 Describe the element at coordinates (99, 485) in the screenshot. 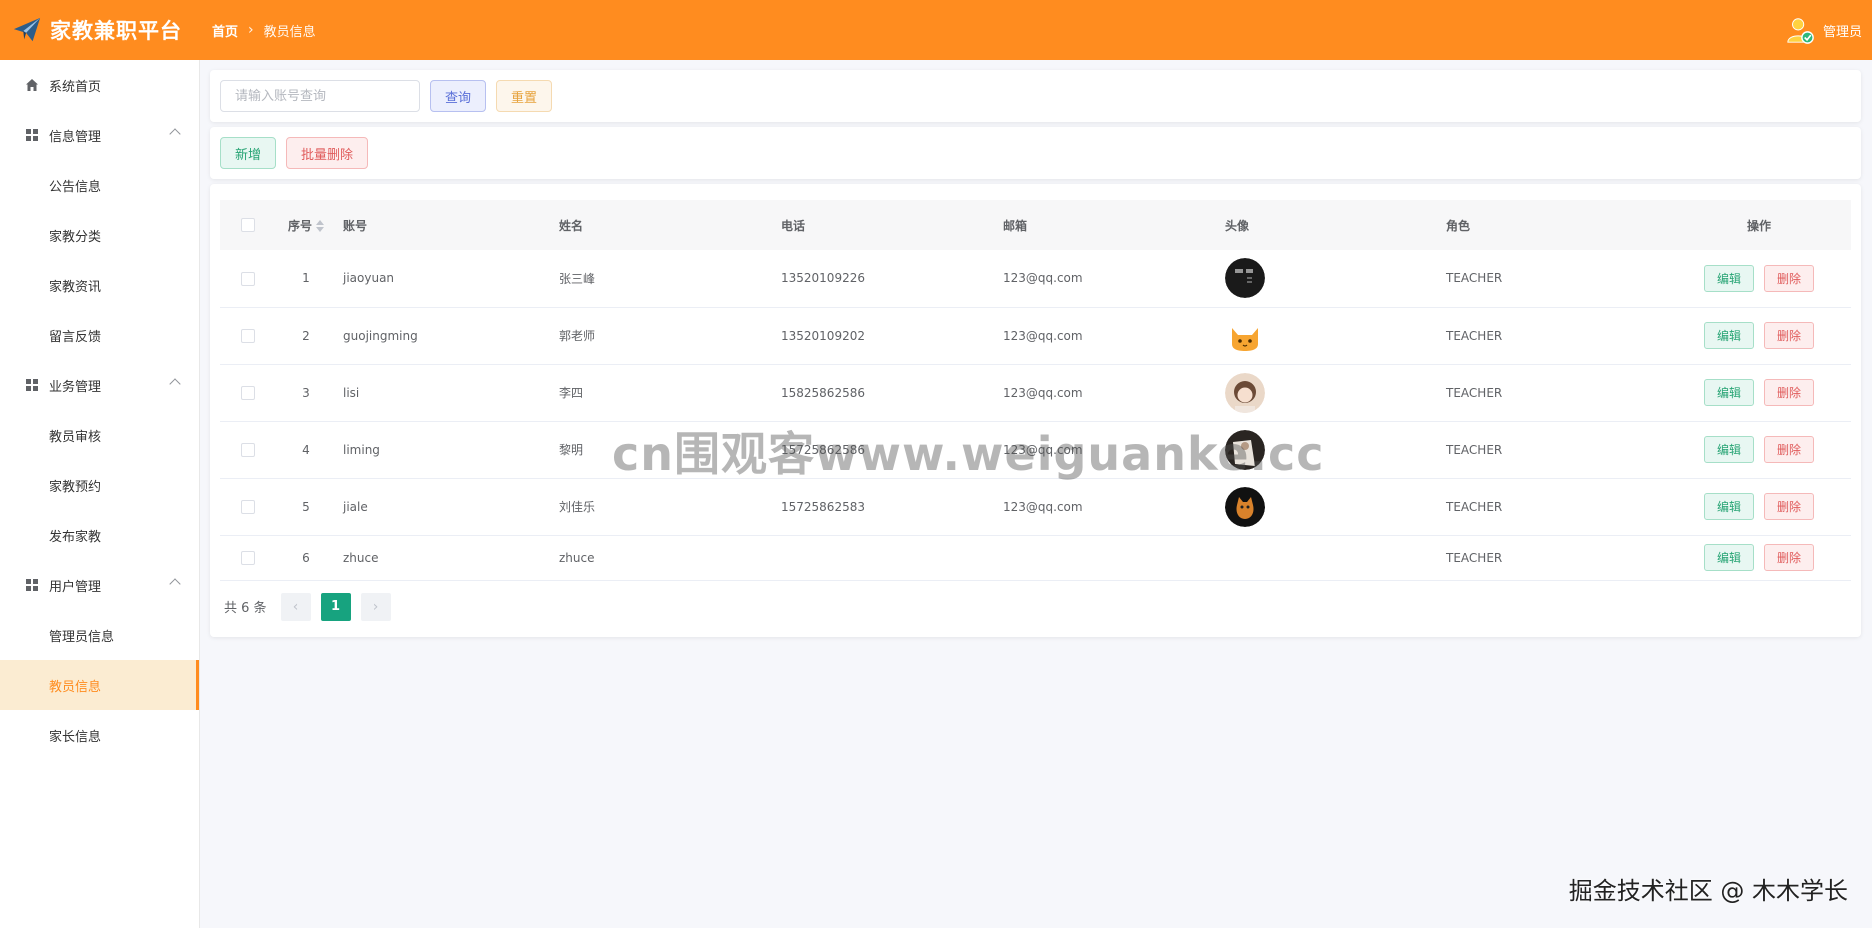

I see `sidebar-item-booking: 家教预约` at that location.